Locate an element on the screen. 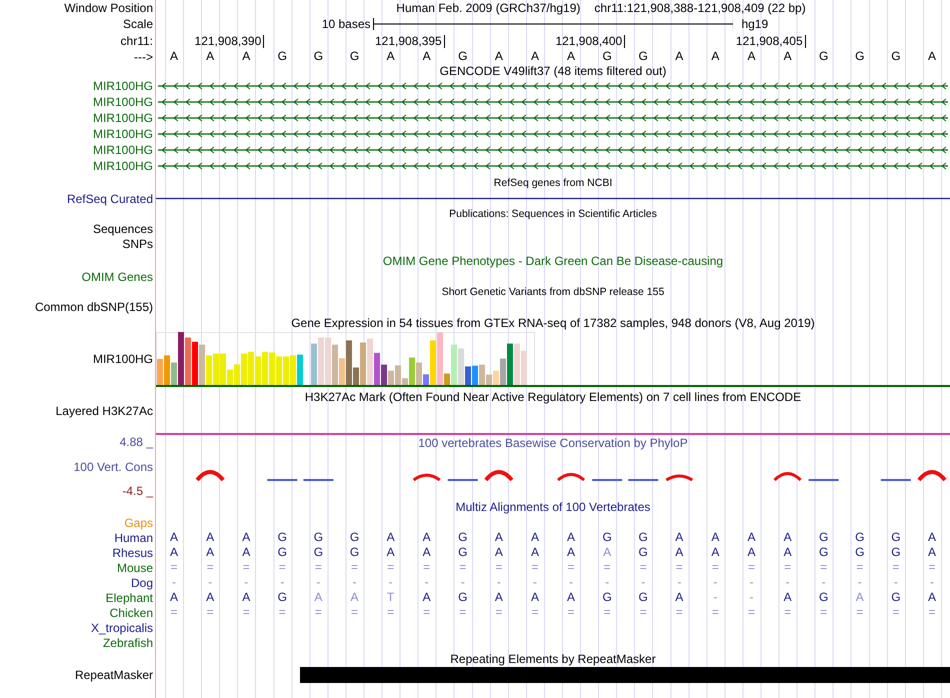 The image size is (950, 698). alignment-base: T is located at coordinates (390, 597).